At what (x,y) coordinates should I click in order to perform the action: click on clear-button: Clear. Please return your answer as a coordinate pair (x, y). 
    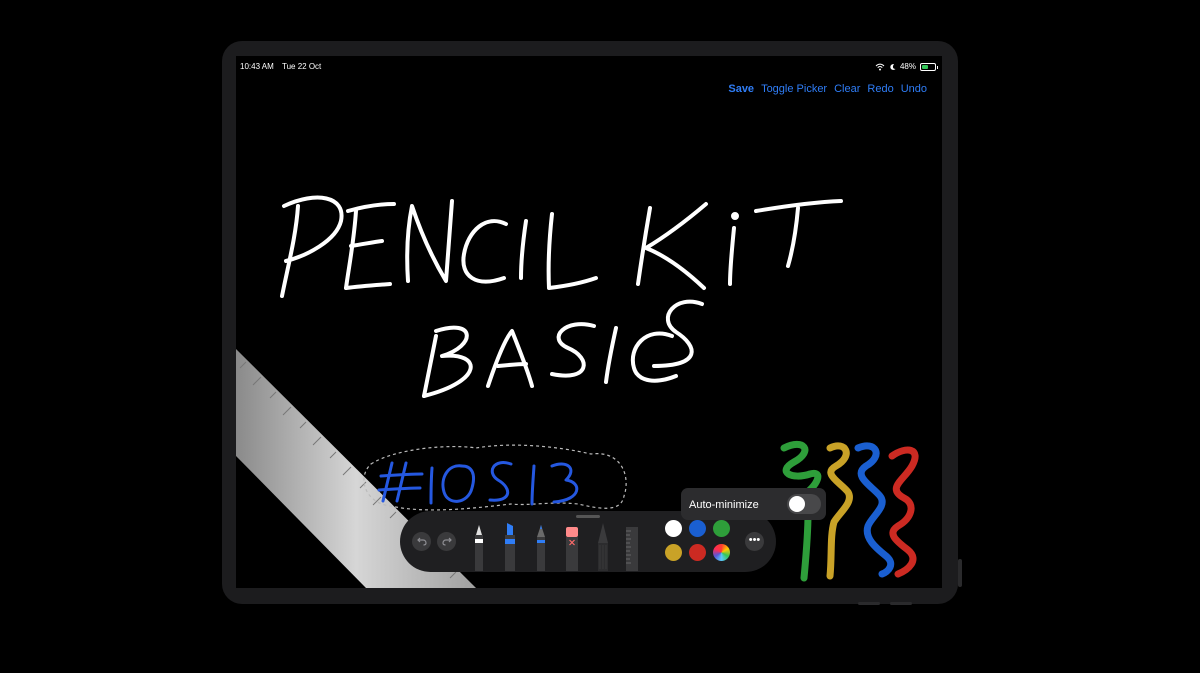
    Looking at the image, I should click on (847, 89).